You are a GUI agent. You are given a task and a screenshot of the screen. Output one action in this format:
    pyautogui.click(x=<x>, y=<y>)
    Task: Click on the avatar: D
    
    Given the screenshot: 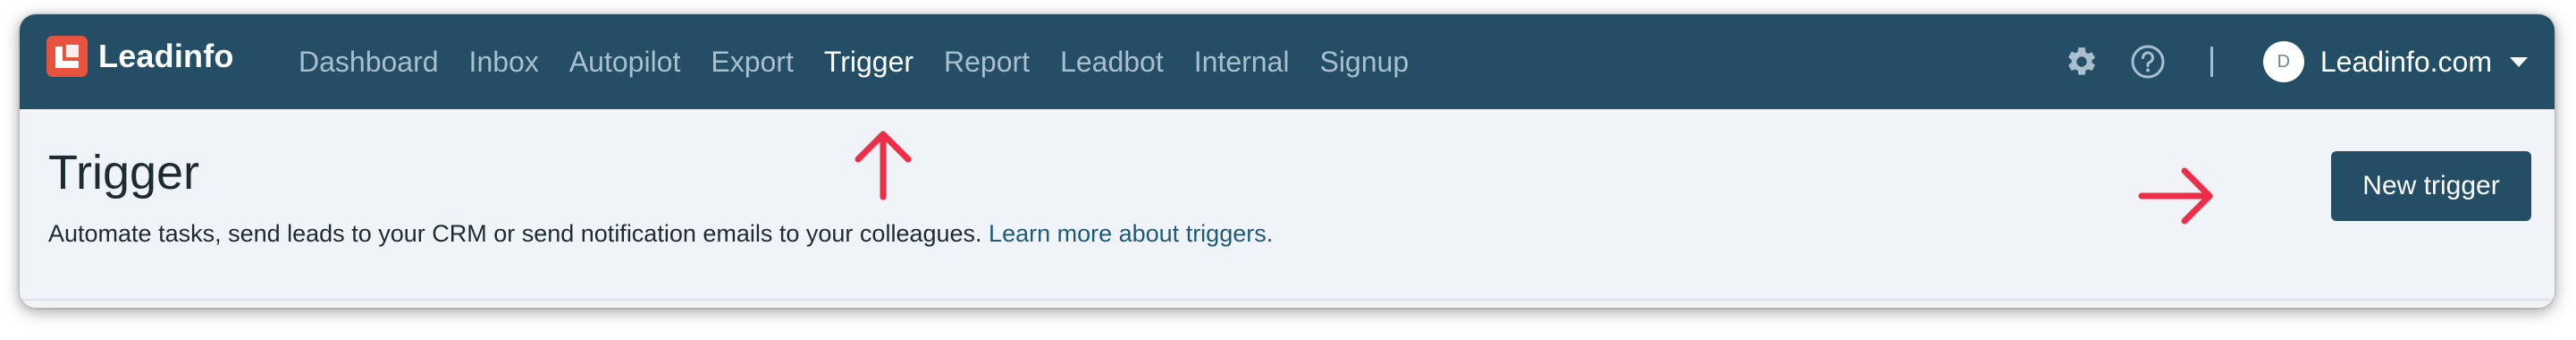 What is the action you would take?
    pyautogui.click(x=2283, y=61)
    